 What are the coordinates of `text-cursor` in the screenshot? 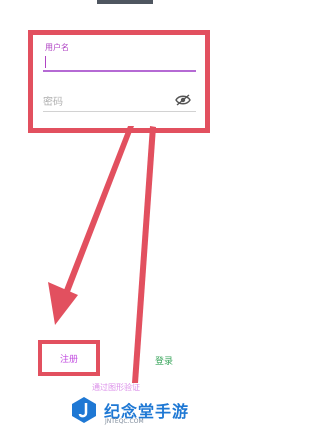 It's located at (45, 62).